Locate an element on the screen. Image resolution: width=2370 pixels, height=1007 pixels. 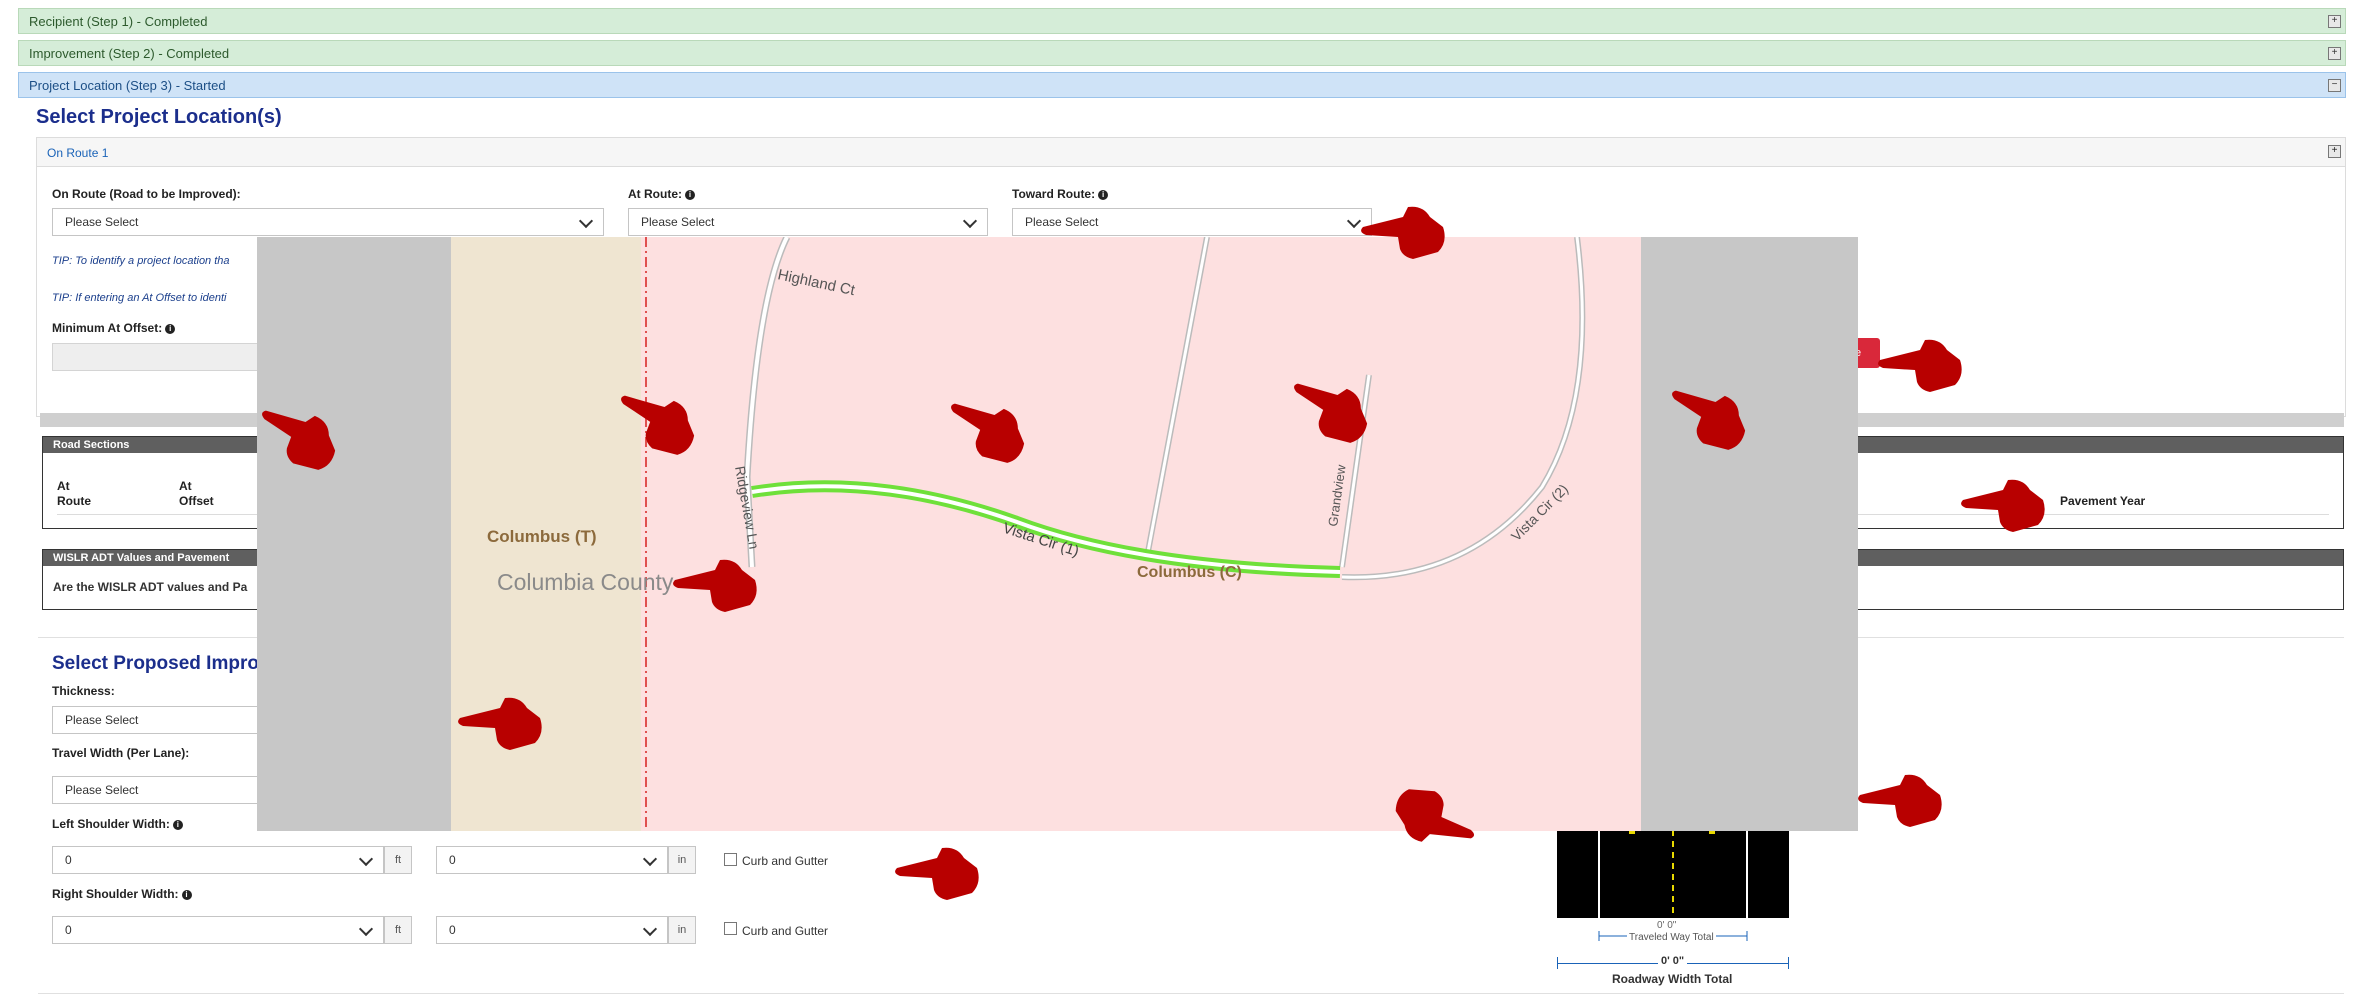
roadway-width-label: Roadway Width Total is located at coordinates (1672, 979).